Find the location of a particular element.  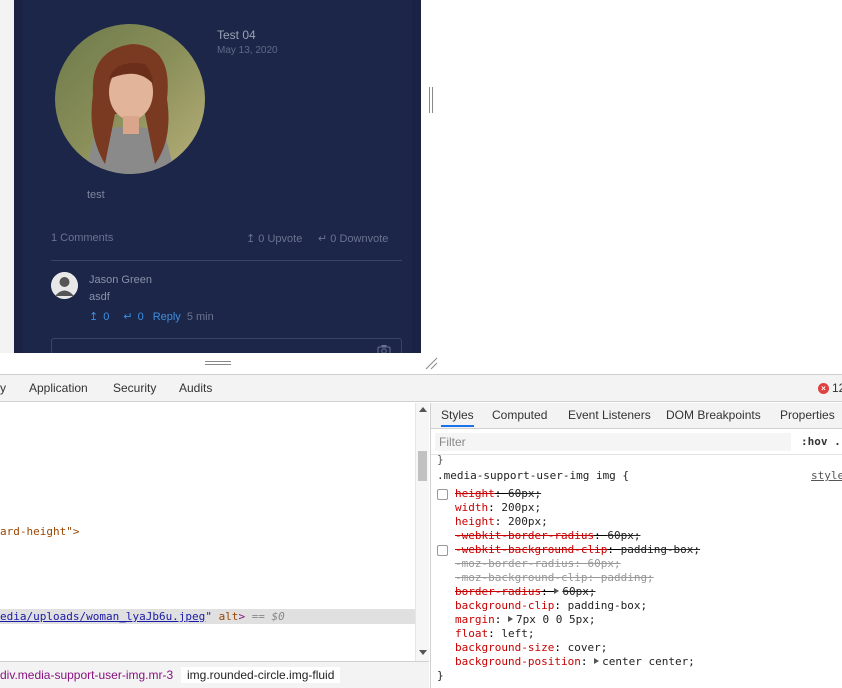

tab-audits: Audits is located at coordinates (195, 388).